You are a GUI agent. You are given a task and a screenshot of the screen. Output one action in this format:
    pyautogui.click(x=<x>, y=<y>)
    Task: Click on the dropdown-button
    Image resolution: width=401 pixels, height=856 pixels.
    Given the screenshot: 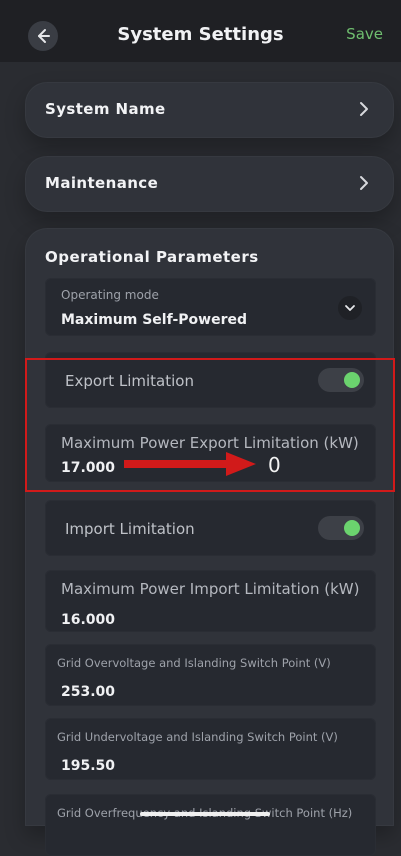 What is the action you would take?
    pyautogui.click(x=350, y=308)
    